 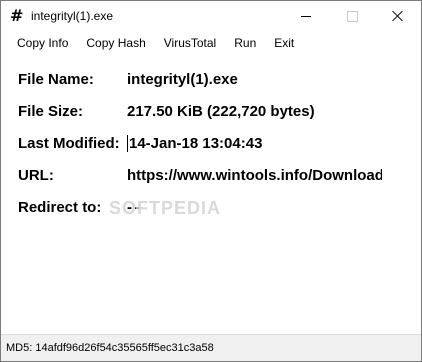 I want to click on file-name-label: File Name:, so click(x=56, y=79).